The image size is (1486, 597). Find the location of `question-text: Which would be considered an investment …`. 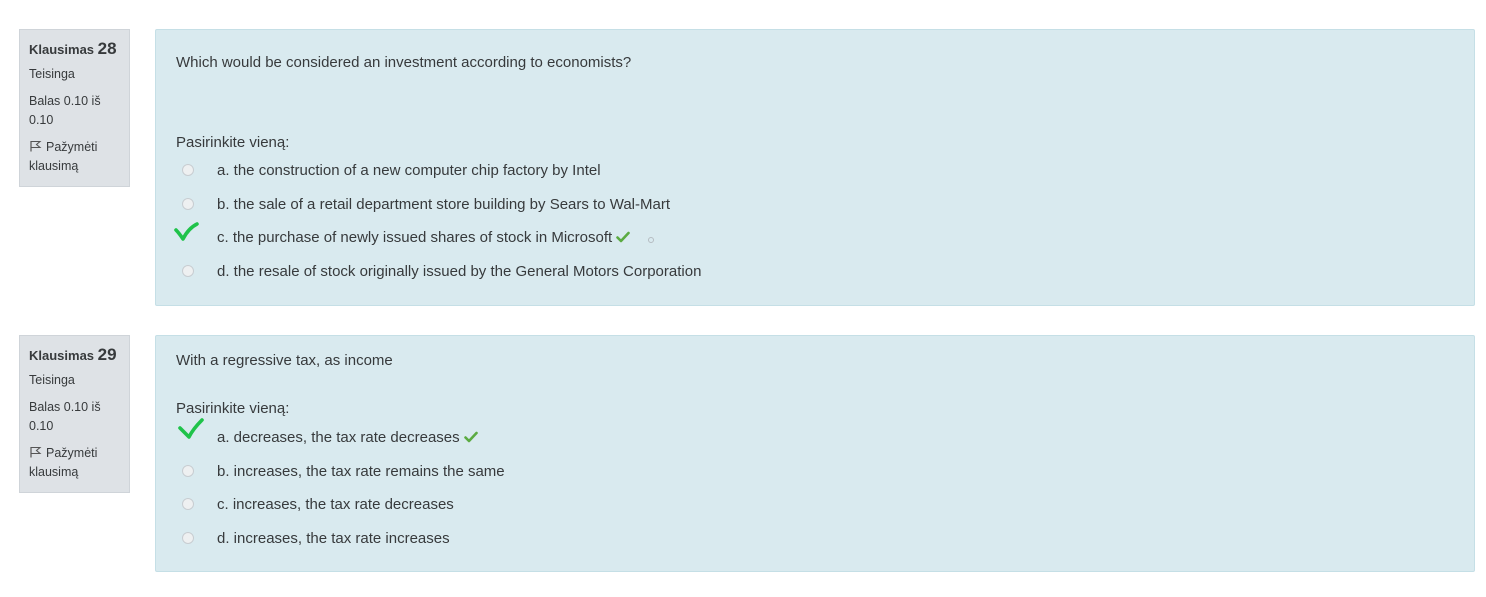

question-text: Which would be considered an investment … is located at coordinates (404, 62).